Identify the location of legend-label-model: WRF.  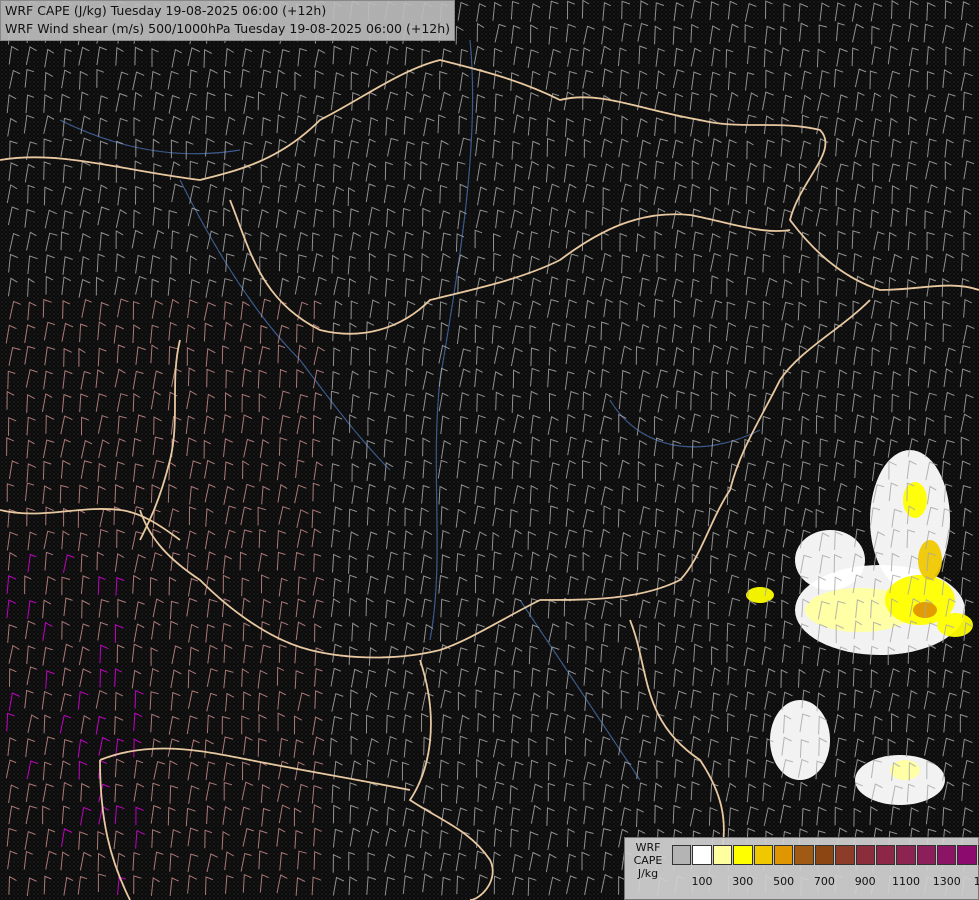
(648, 847).